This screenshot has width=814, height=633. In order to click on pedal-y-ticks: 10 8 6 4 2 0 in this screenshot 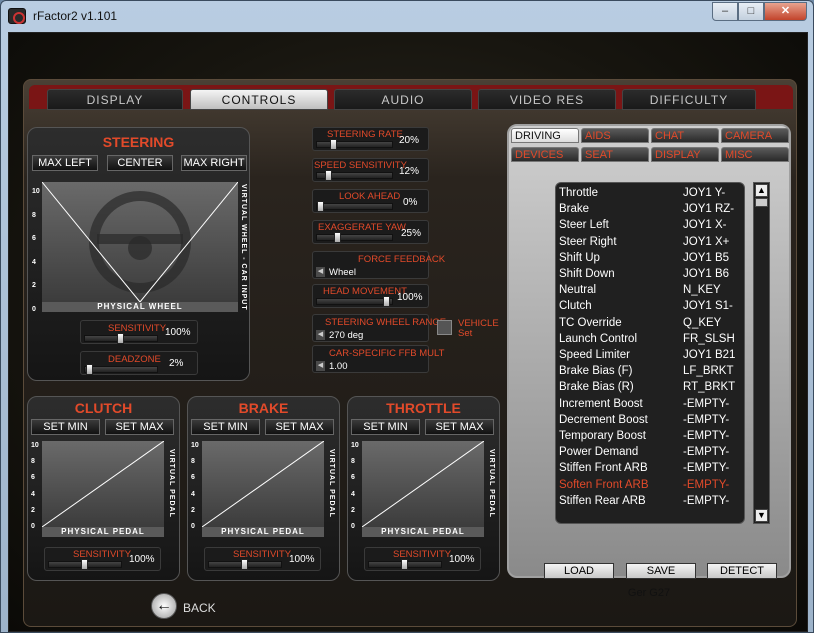, I will do `click(355, 486)`.